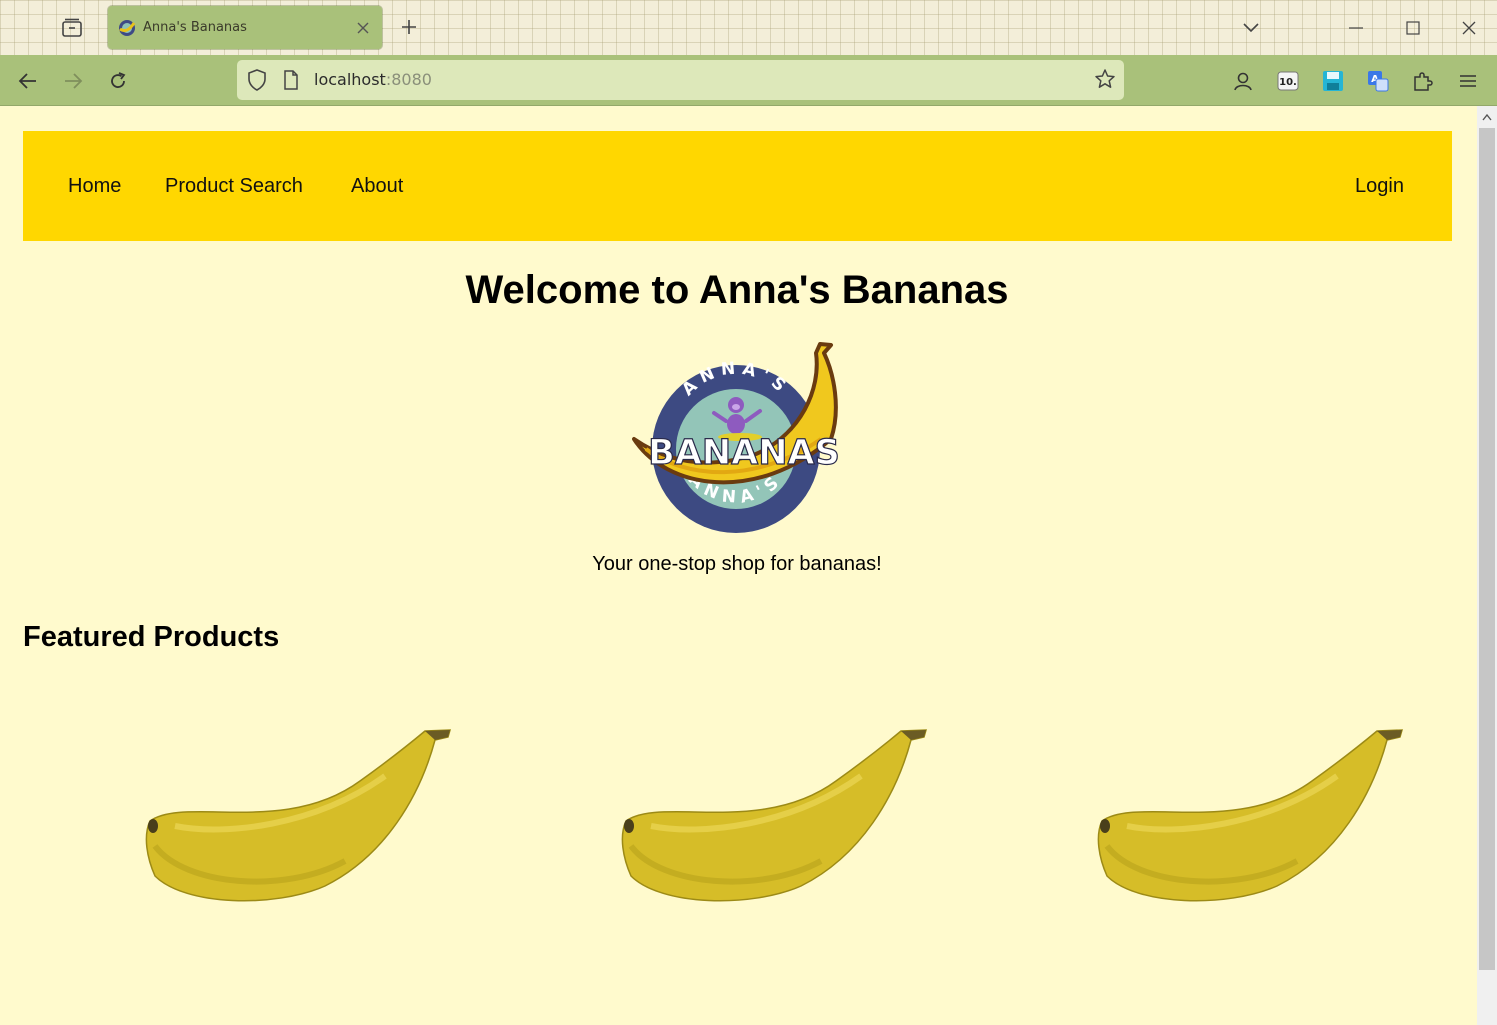  I want to click on tagline: Your one-stop shop for bananas!, so click(737, 564).